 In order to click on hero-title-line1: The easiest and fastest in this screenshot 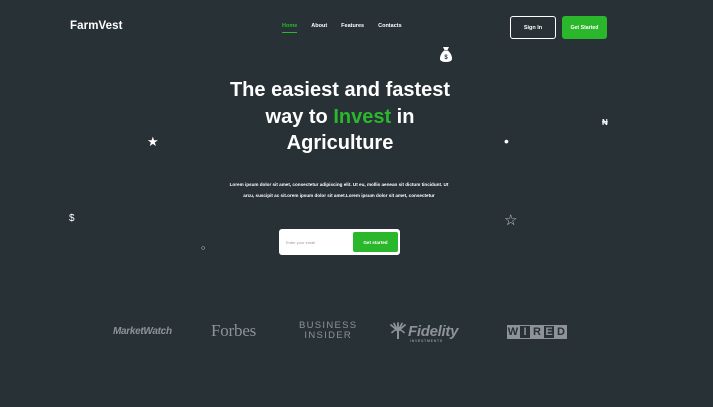, I will do `click(340, 90)`.